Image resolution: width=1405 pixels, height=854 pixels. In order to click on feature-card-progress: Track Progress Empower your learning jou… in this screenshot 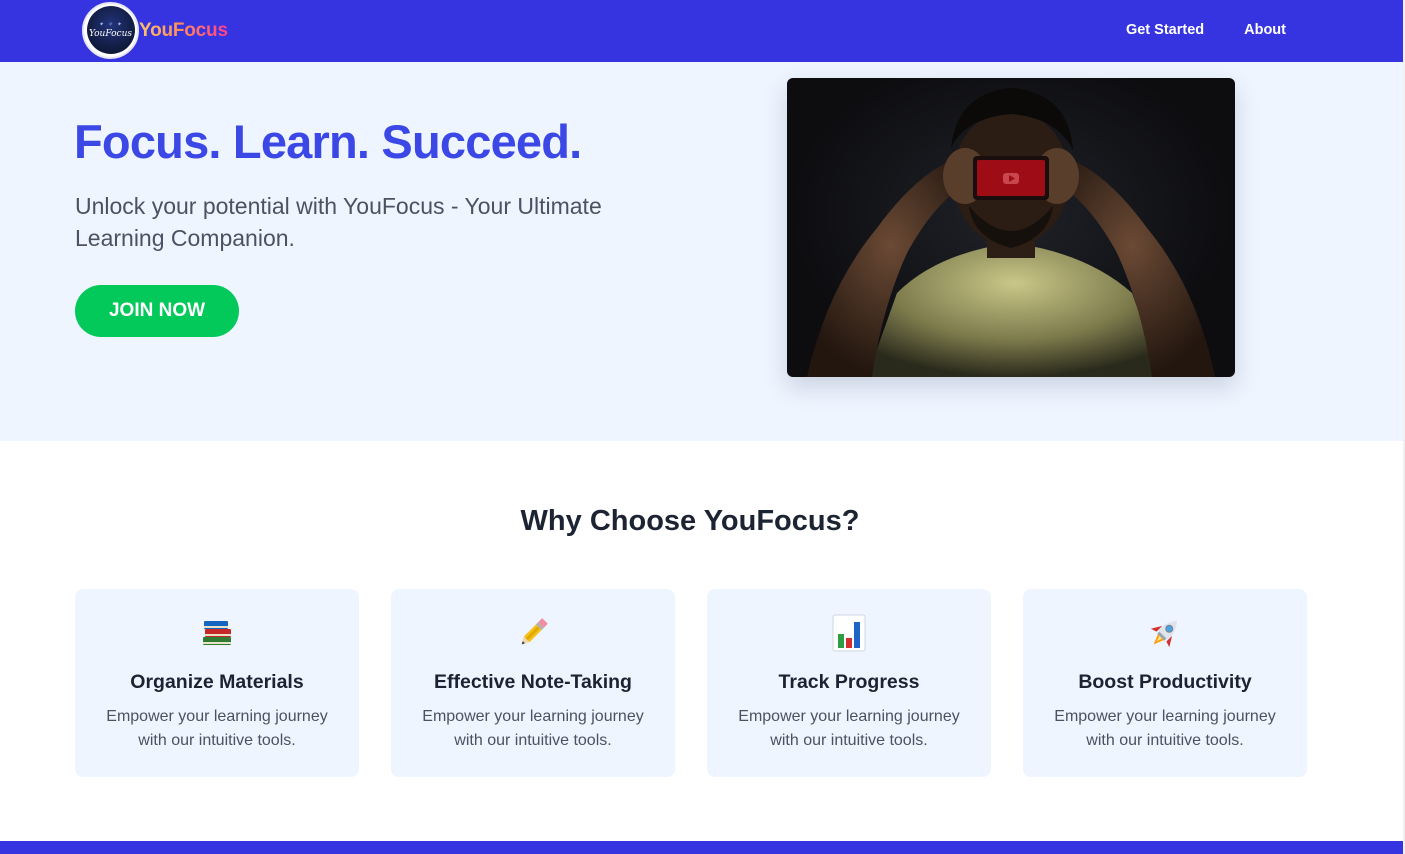, I will do `click(849, 683)`.